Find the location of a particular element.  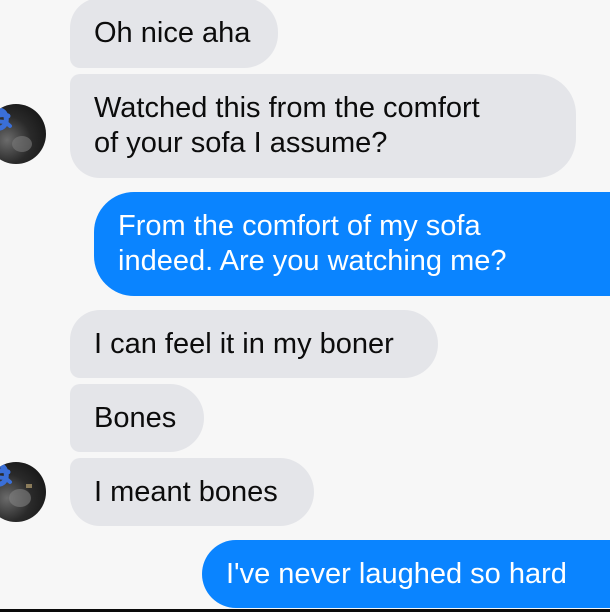

message-text: Bones is located at coordinates (135, 417).